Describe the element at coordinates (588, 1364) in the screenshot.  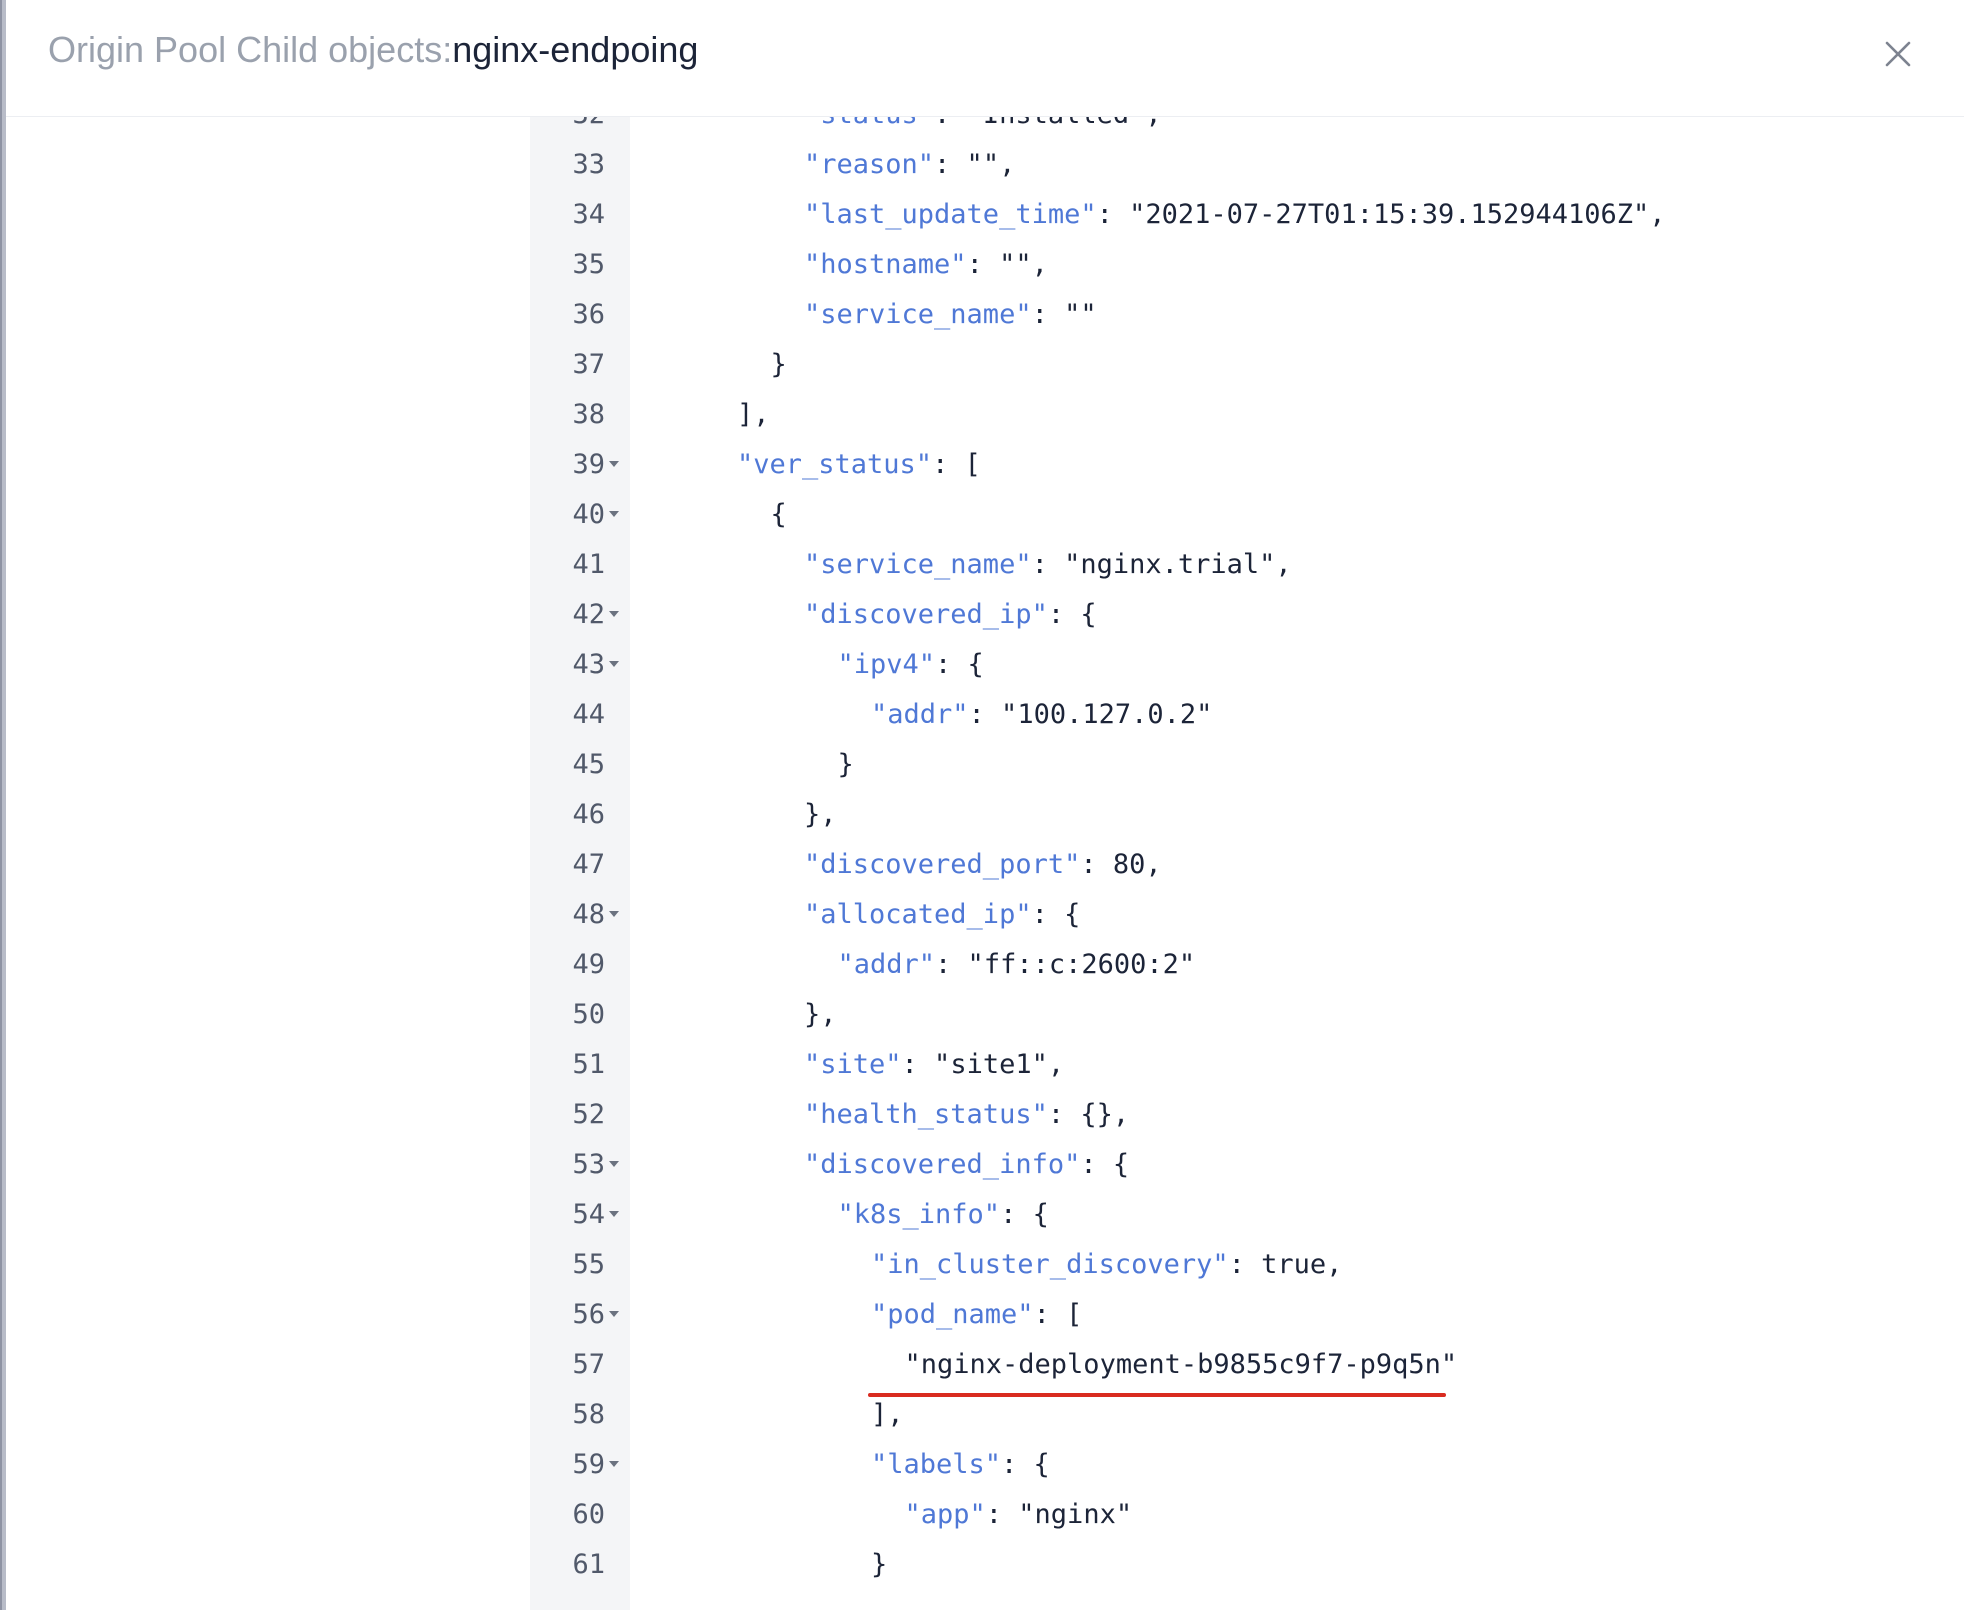
I see `line-number: 57` at that location.